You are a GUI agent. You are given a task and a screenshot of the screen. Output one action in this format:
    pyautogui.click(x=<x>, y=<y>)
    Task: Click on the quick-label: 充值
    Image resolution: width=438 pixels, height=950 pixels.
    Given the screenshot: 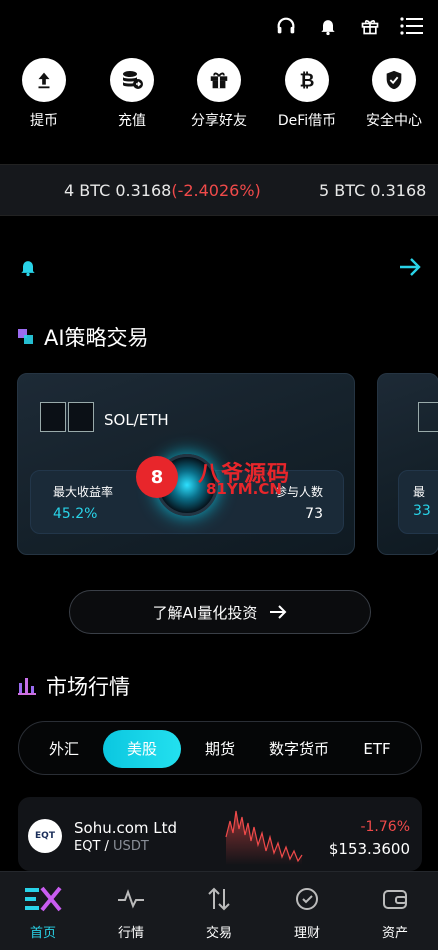 What is the action you would take?
    pyautogui.click(x=132, y=121)
    